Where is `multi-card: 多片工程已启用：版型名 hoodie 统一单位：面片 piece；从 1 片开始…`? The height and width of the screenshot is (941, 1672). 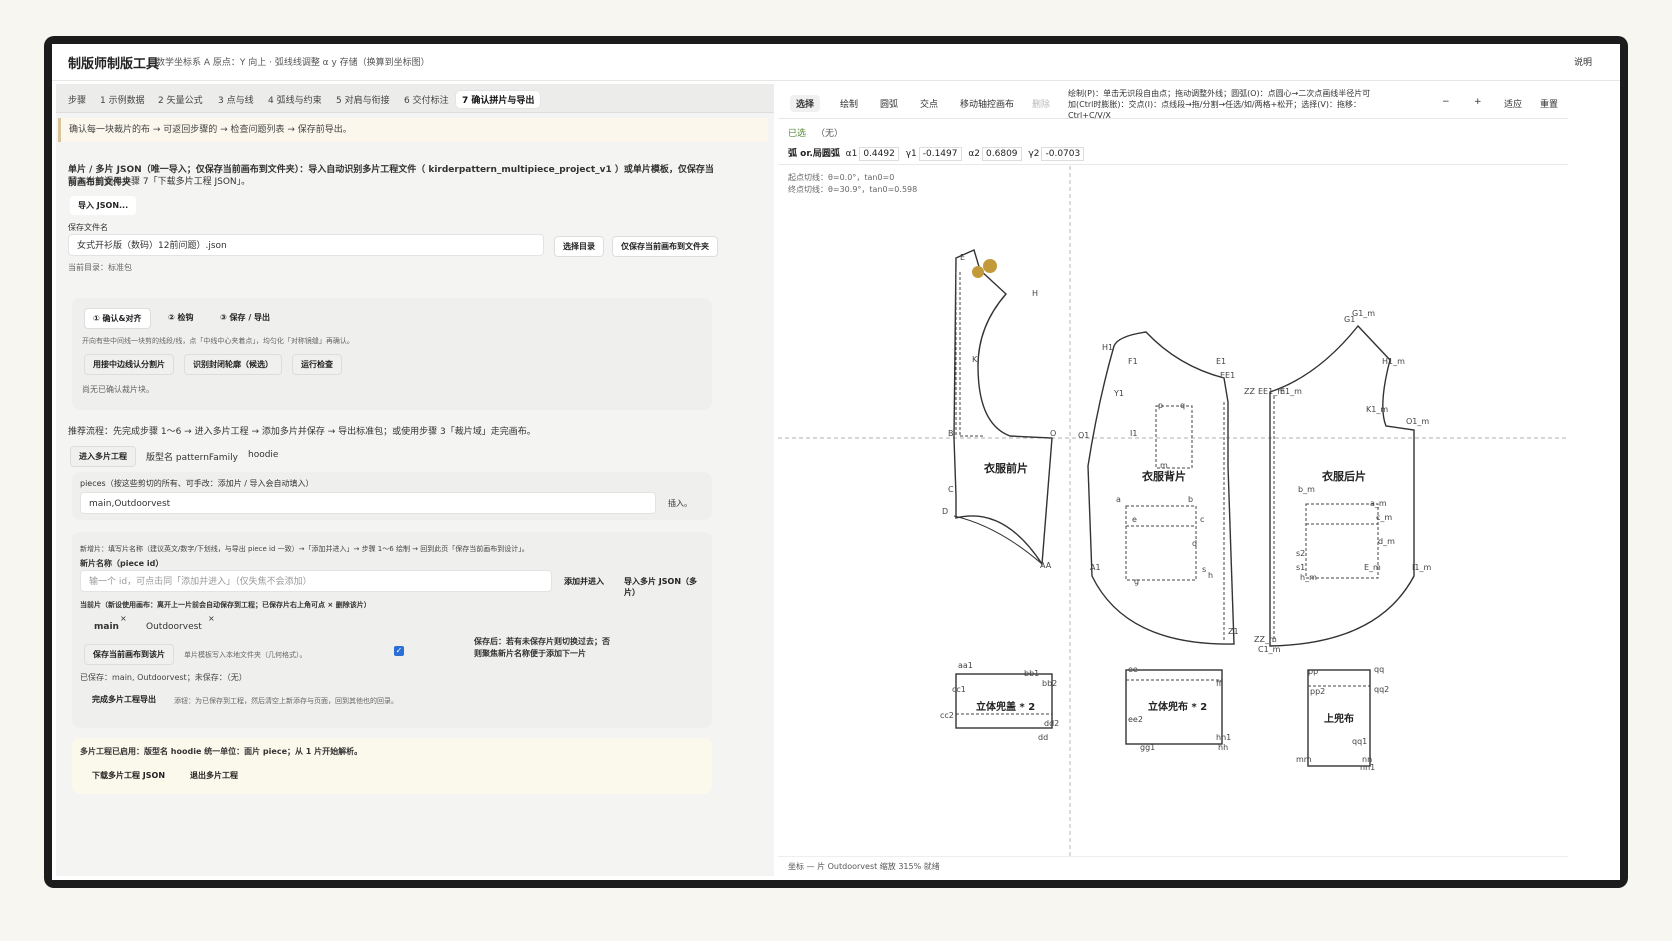
multi-card: 多片工程已启用：版型名 hoodie 统一单位：面片 piece；从 1 片开始… is located at coordinates (392, 766).